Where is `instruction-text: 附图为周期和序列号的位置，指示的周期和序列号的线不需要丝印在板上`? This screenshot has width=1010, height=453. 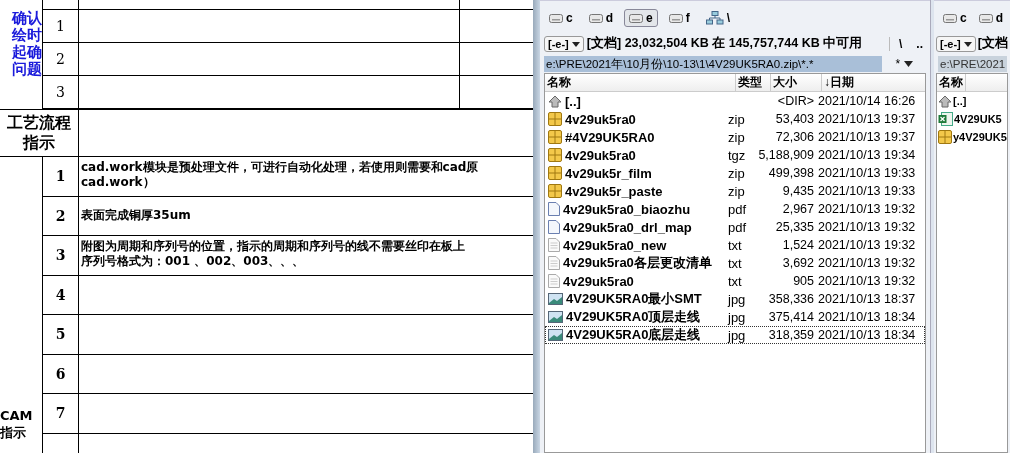
instruction-text: 附图为周期和序列号的位置，指示的周期和序列号的线不需要丝印在板上 is located at coordinates (273, 246).